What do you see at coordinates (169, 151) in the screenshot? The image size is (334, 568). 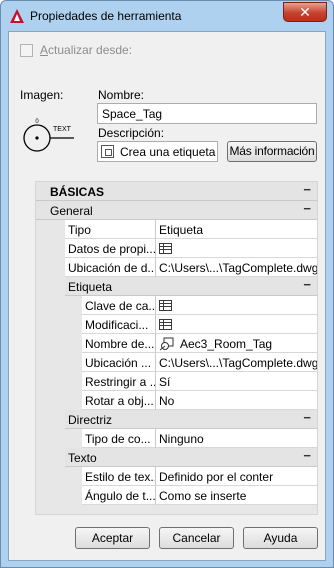 I see `description-value: Crea una etiqueta d` at bounding box center [169, 151].